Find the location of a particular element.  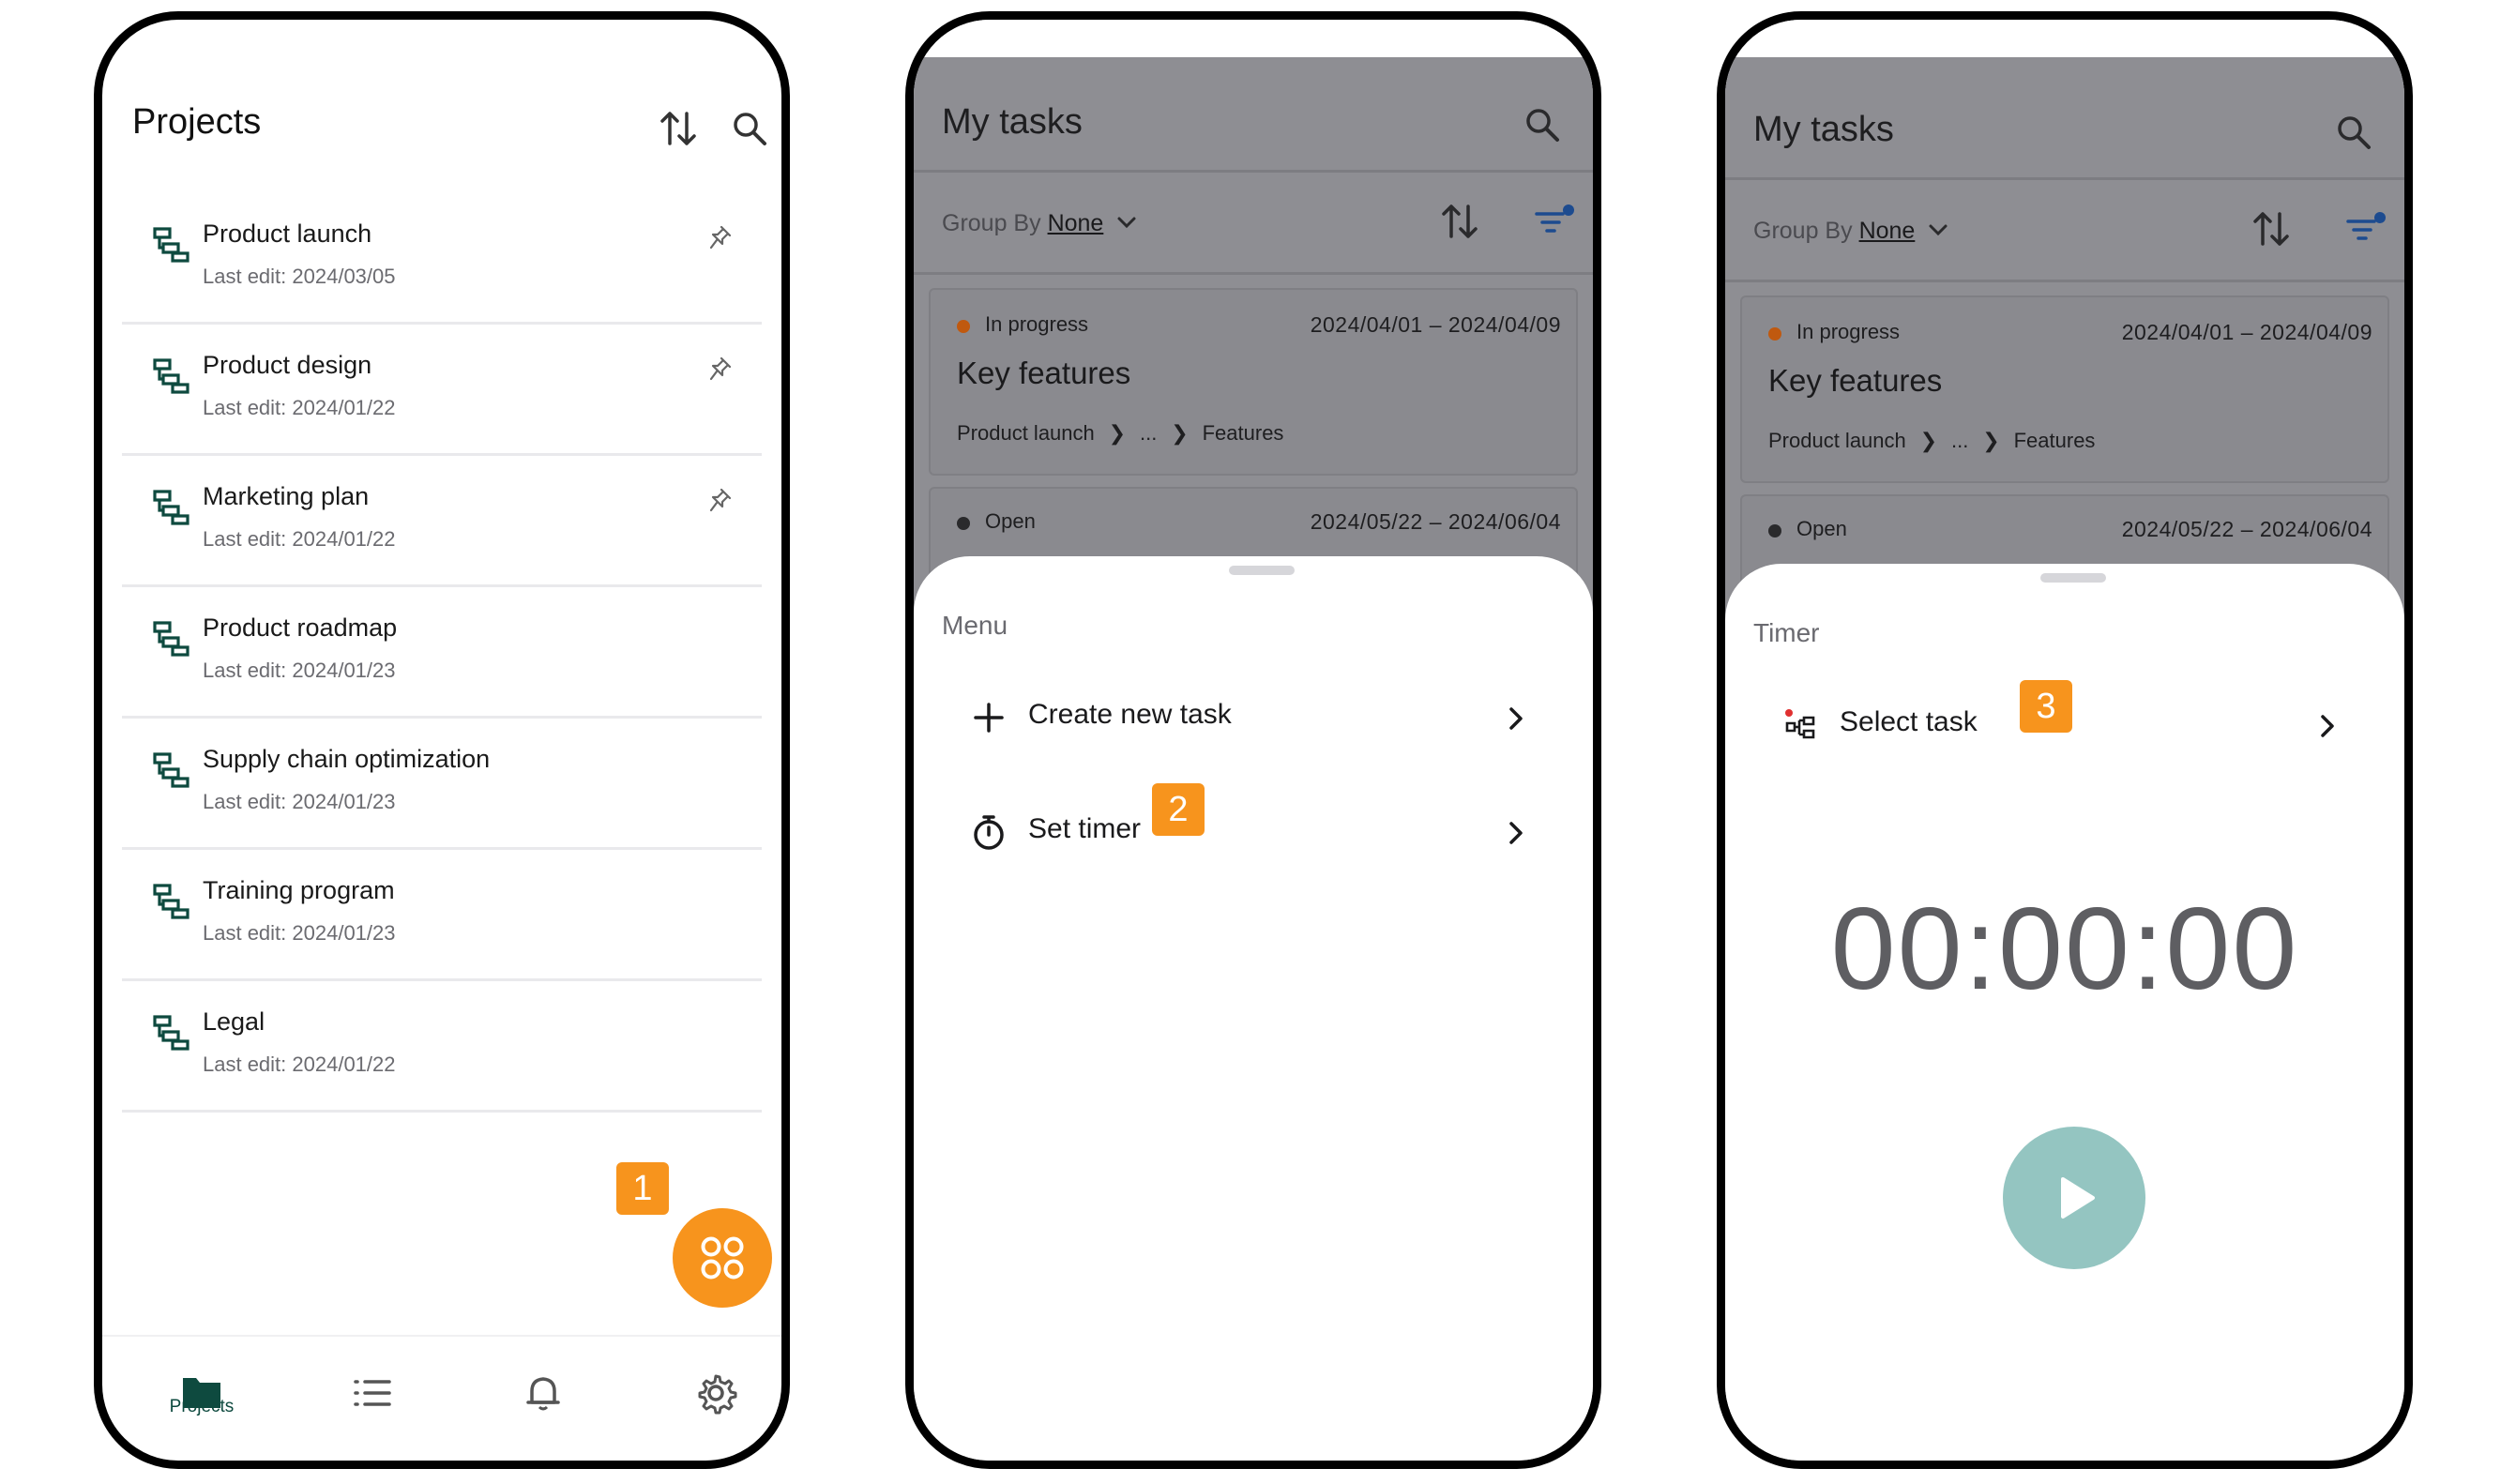

set-timer-button: Set timer 2 is located at coordinates (1253, 830).